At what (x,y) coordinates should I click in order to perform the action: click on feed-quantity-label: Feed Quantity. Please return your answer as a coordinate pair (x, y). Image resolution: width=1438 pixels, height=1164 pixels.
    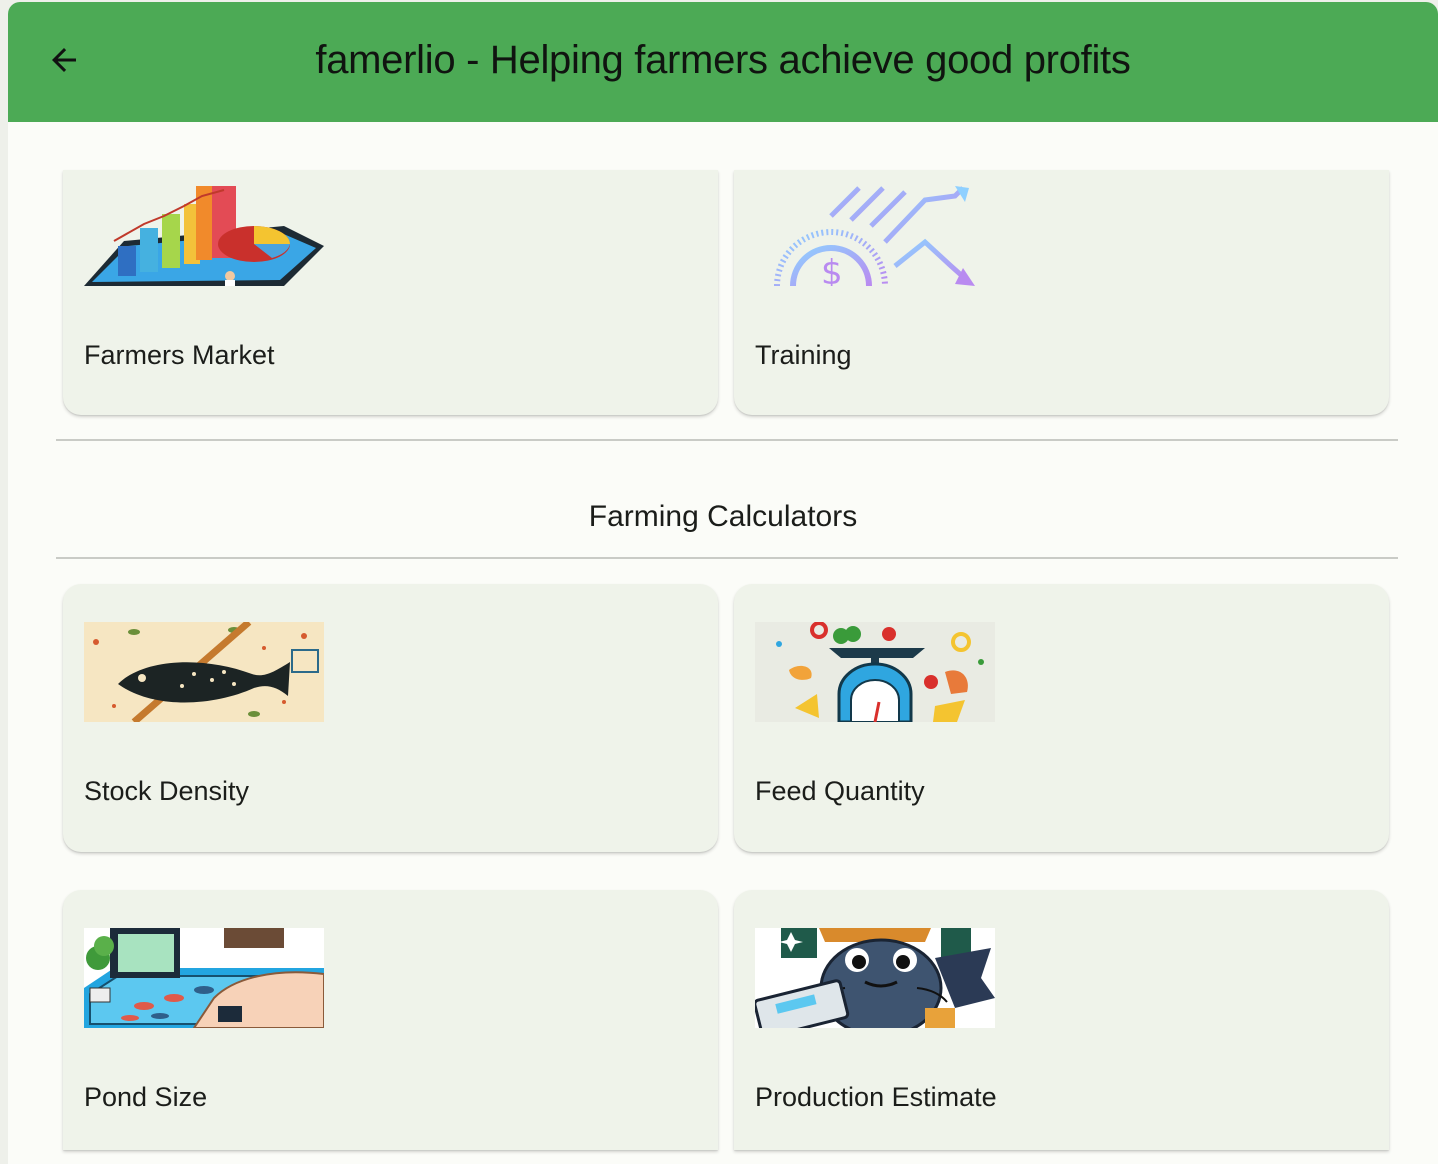
    Looking at the image, I should click on (840, 791).